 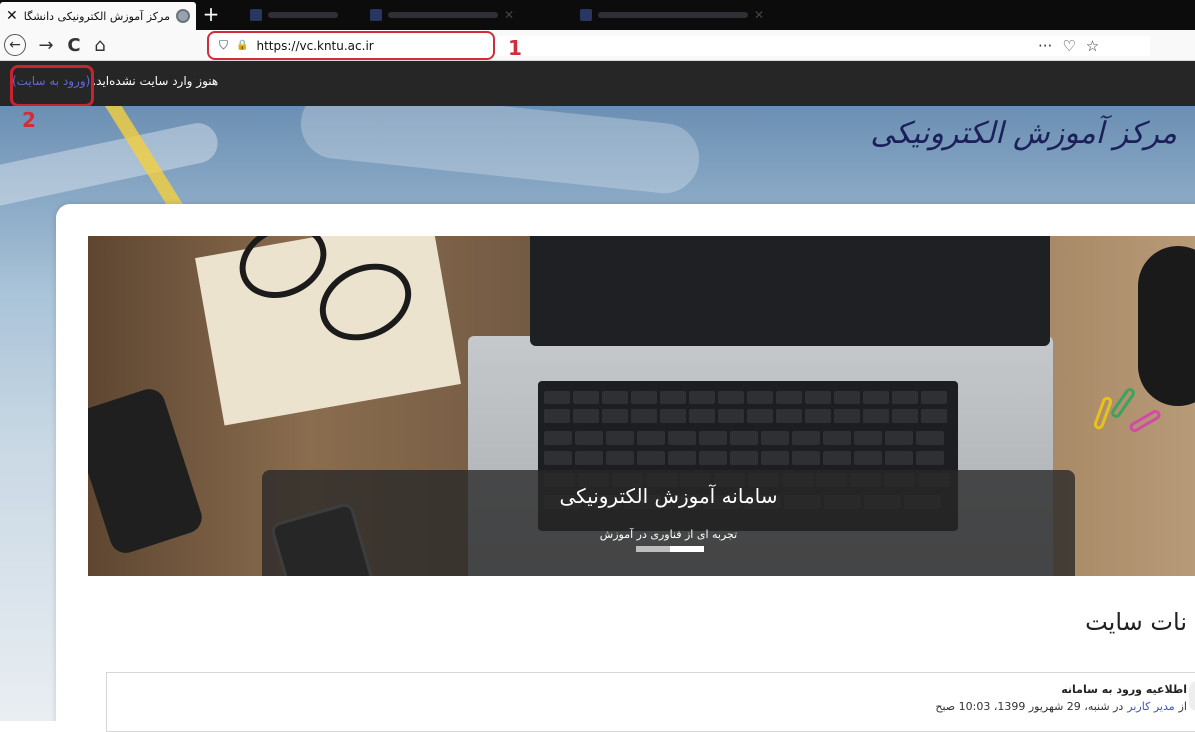 I want to click on toolbar-right-icons: ··· ♡ ☆, so click(x=1068, y=46).